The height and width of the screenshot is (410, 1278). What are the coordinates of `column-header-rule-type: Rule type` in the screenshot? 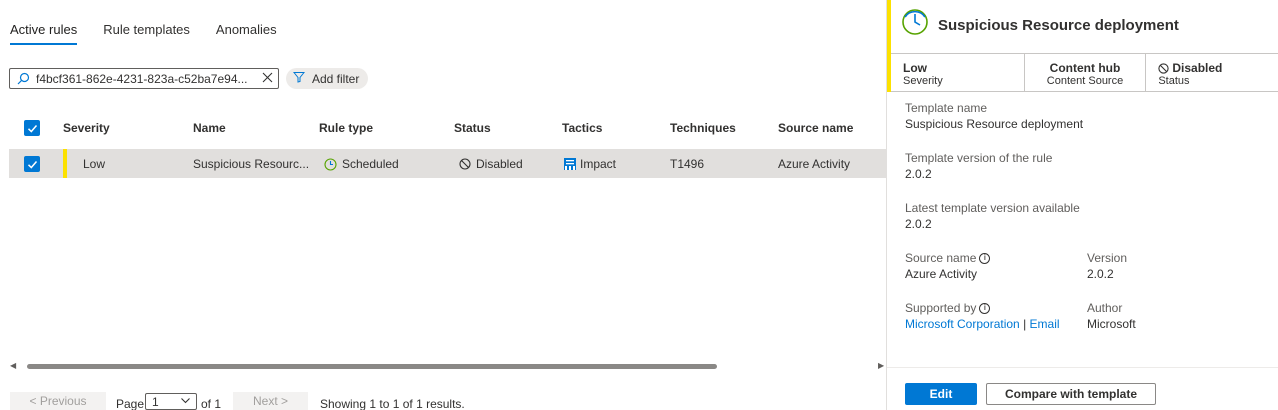 It's located at (346, 128).